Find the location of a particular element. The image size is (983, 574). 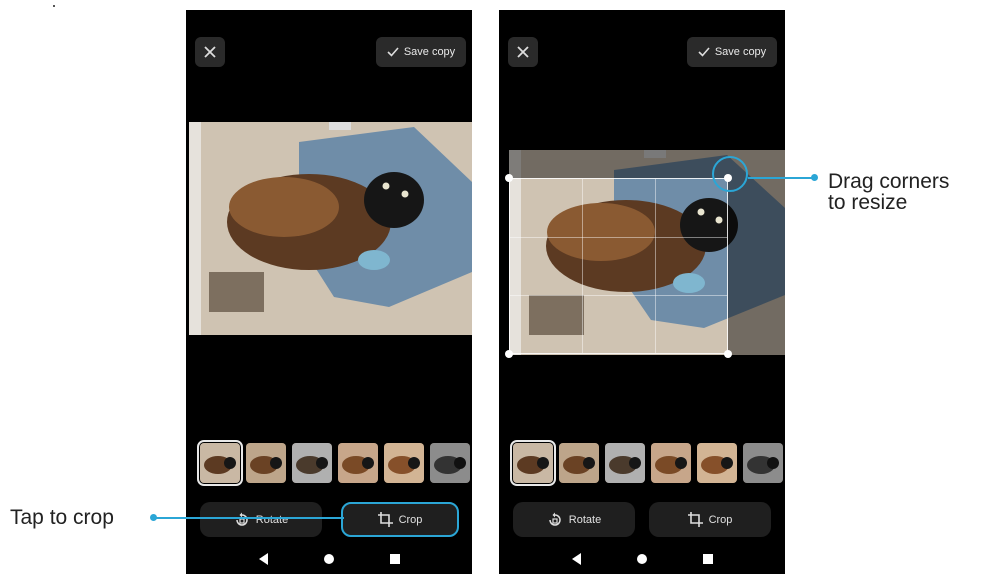

crop-handle-top-left is located at coordinates (509, 178).